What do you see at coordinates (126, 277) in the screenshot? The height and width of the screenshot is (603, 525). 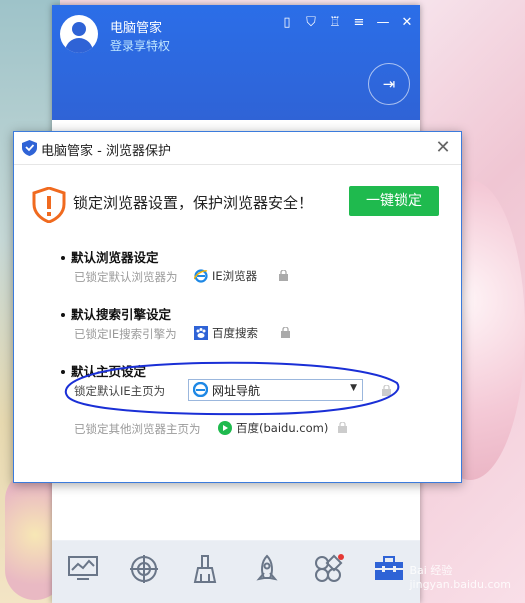 I see `row-label: 已锁定默认浏览器为` at bounding box center [126, 277].